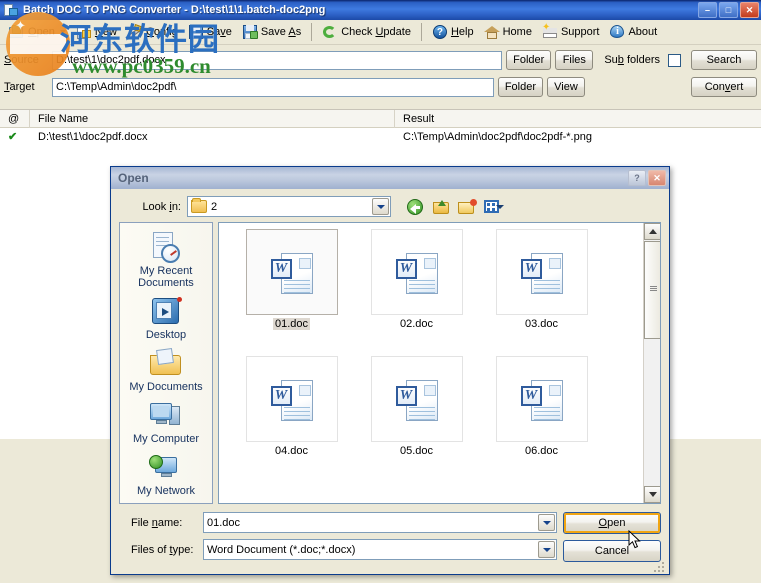 This screenshot has width=761, height=583. Describe the element at coordinates (416, 451) in the screenshot. I see `file-name-label: 05.doc` at that location.